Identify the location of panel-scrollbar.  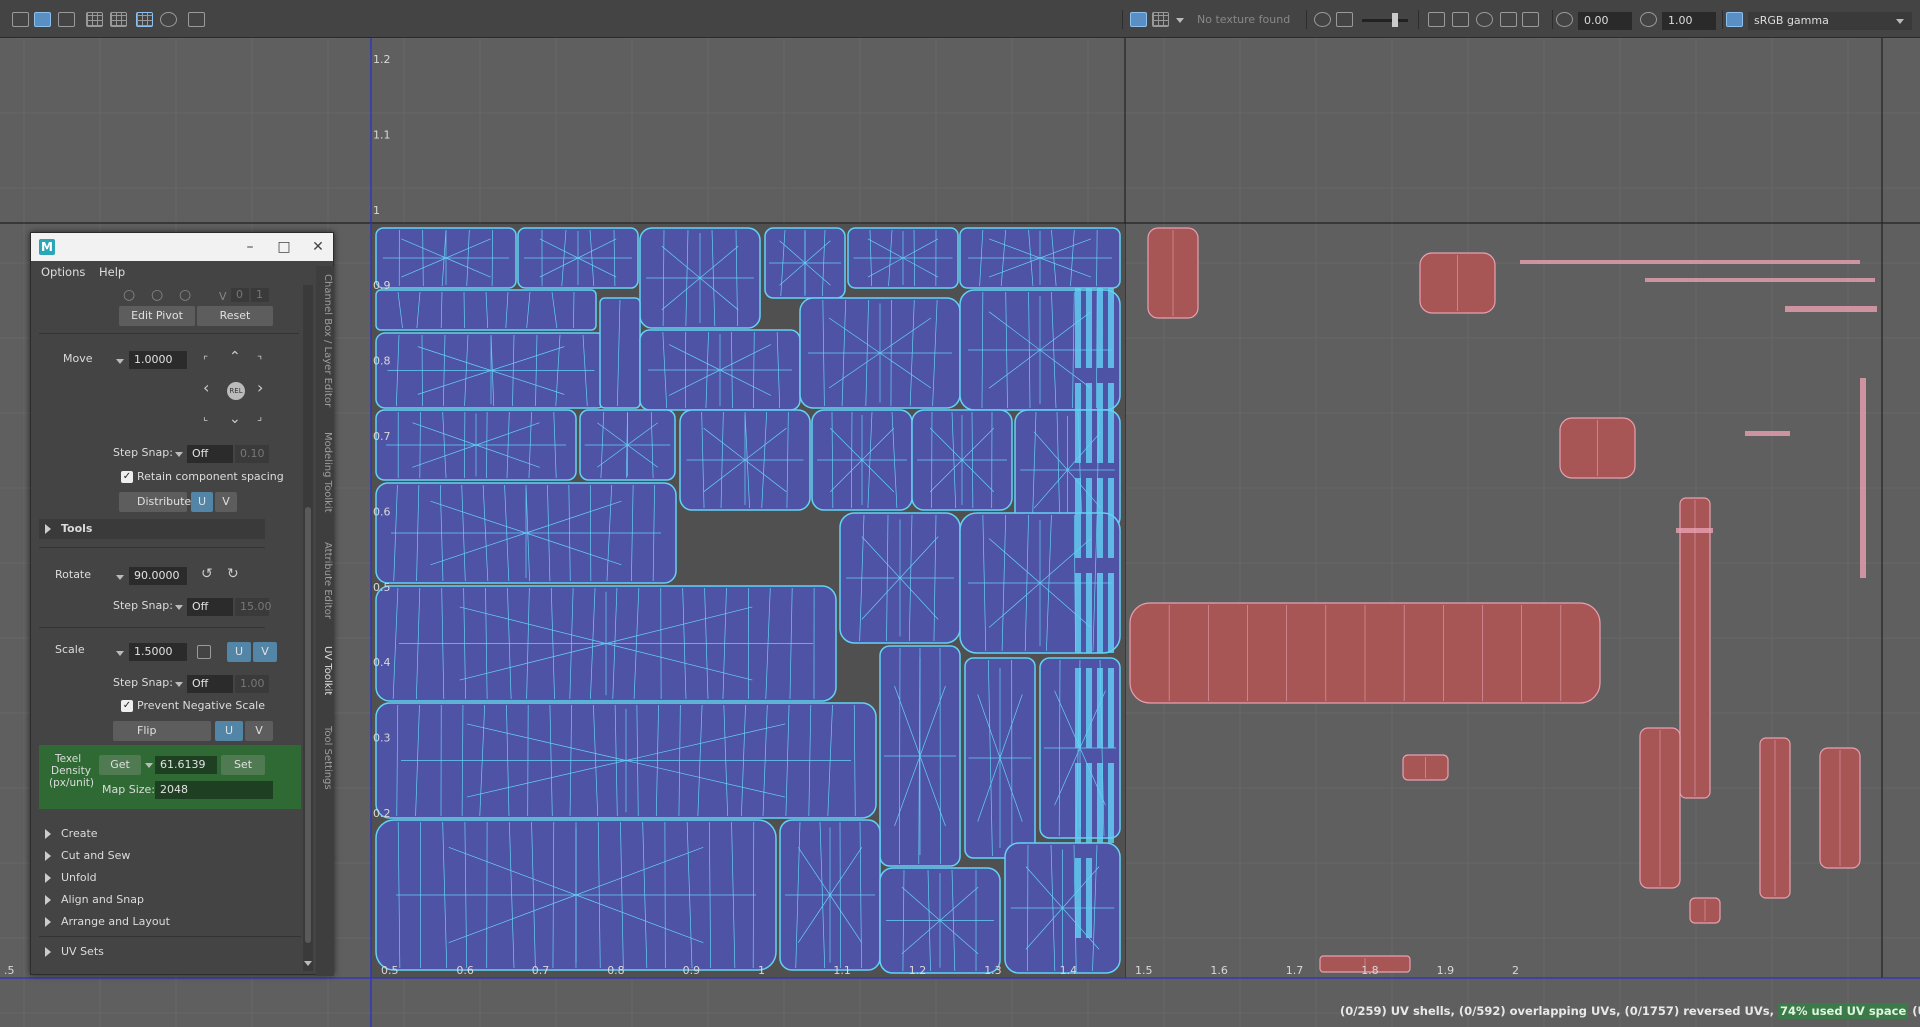
(308, 628).